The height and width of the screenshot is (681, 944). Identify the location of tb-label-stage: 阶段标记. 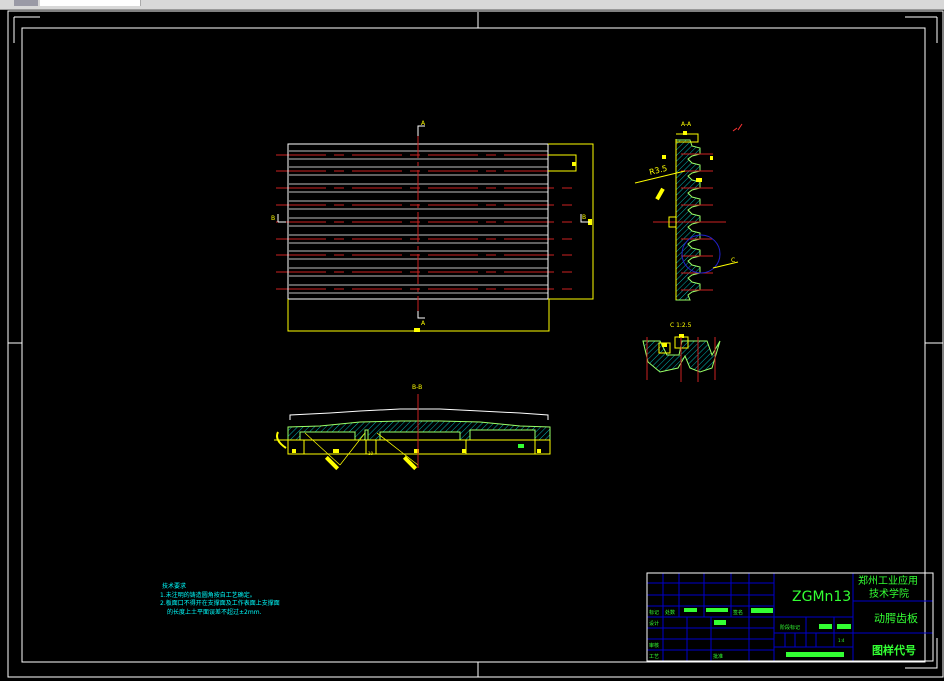
(790, 627).